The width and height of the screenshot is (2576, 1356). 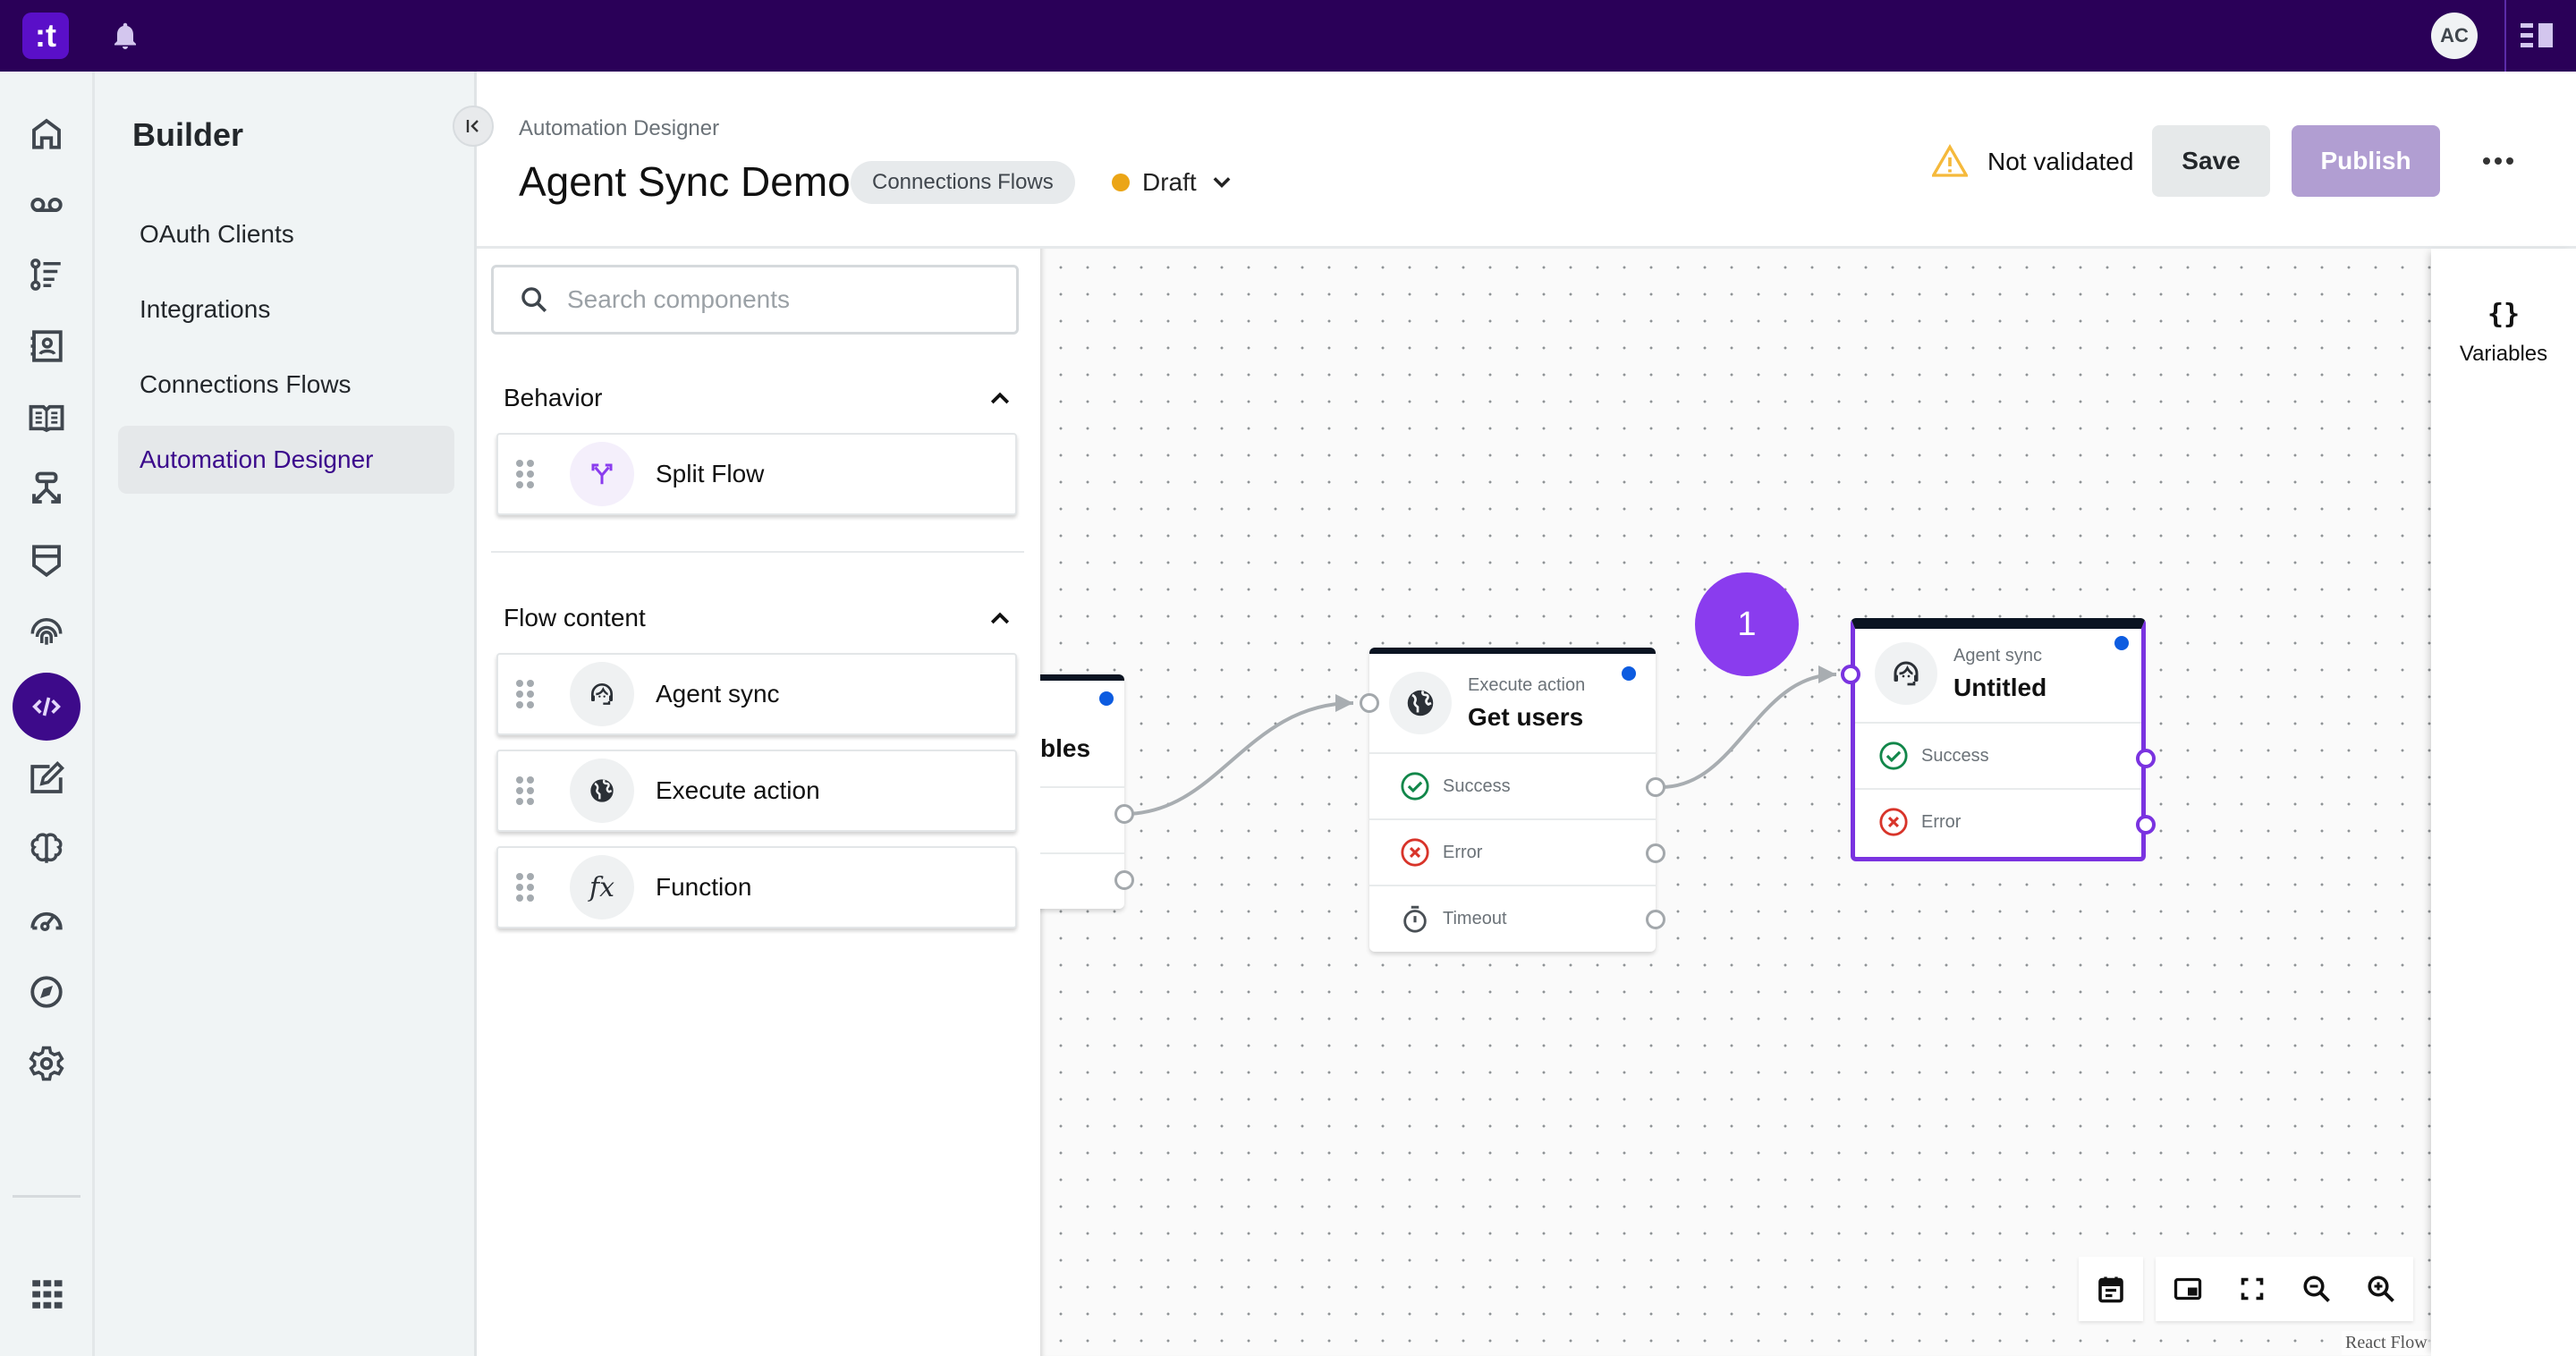 I want to click on journey-list-icon, so click(x=46, y=274).